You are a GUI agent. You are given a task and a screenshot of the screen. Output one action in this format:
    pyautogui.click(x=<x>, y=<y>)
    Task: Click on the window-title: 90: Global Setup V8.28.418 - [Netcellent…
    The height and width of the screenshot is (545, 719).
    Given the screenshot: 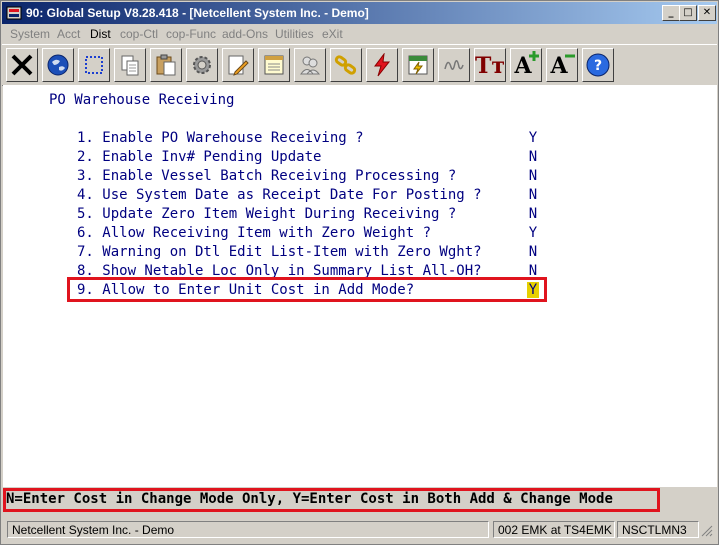 What is the action you would take?
    pyautogui.click(x=197, y=13)
    